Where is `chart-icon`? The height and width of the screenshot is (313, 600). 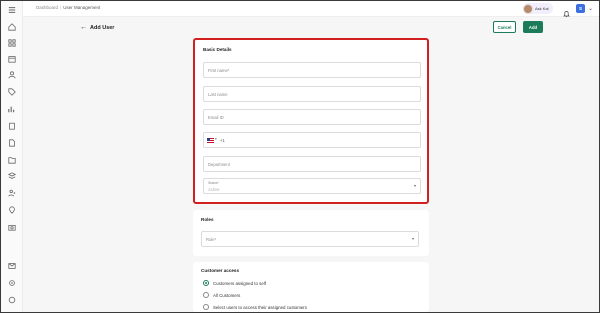
chart-icon is located at coordinates (12, 109).